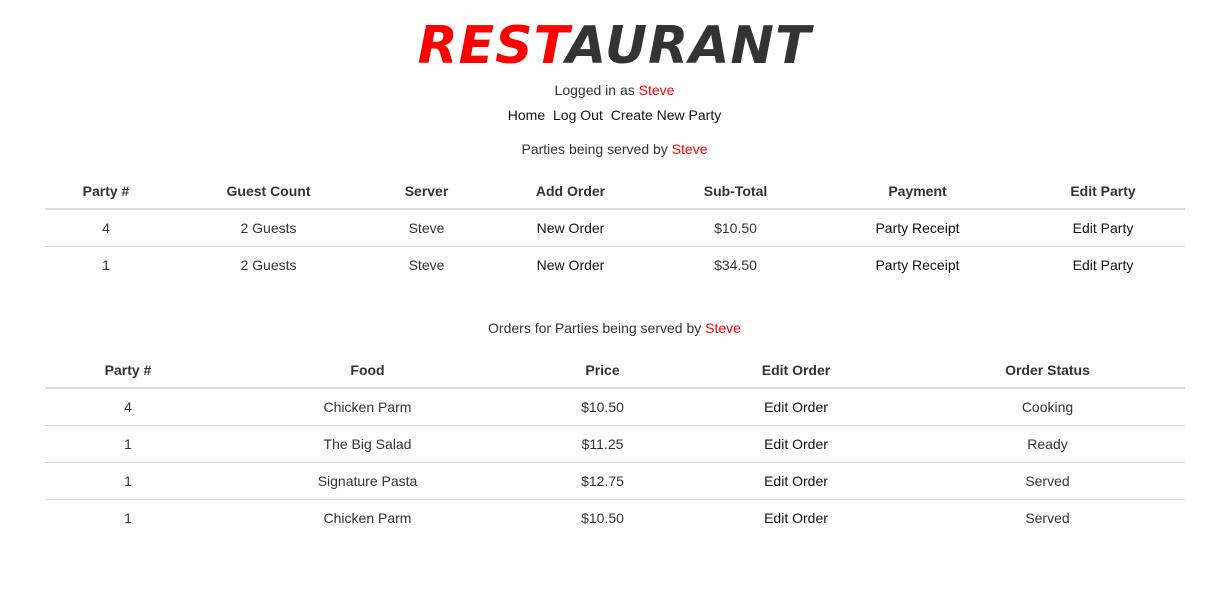  I want to click on col-edit-party: Edit Party, so click(1103, 191).